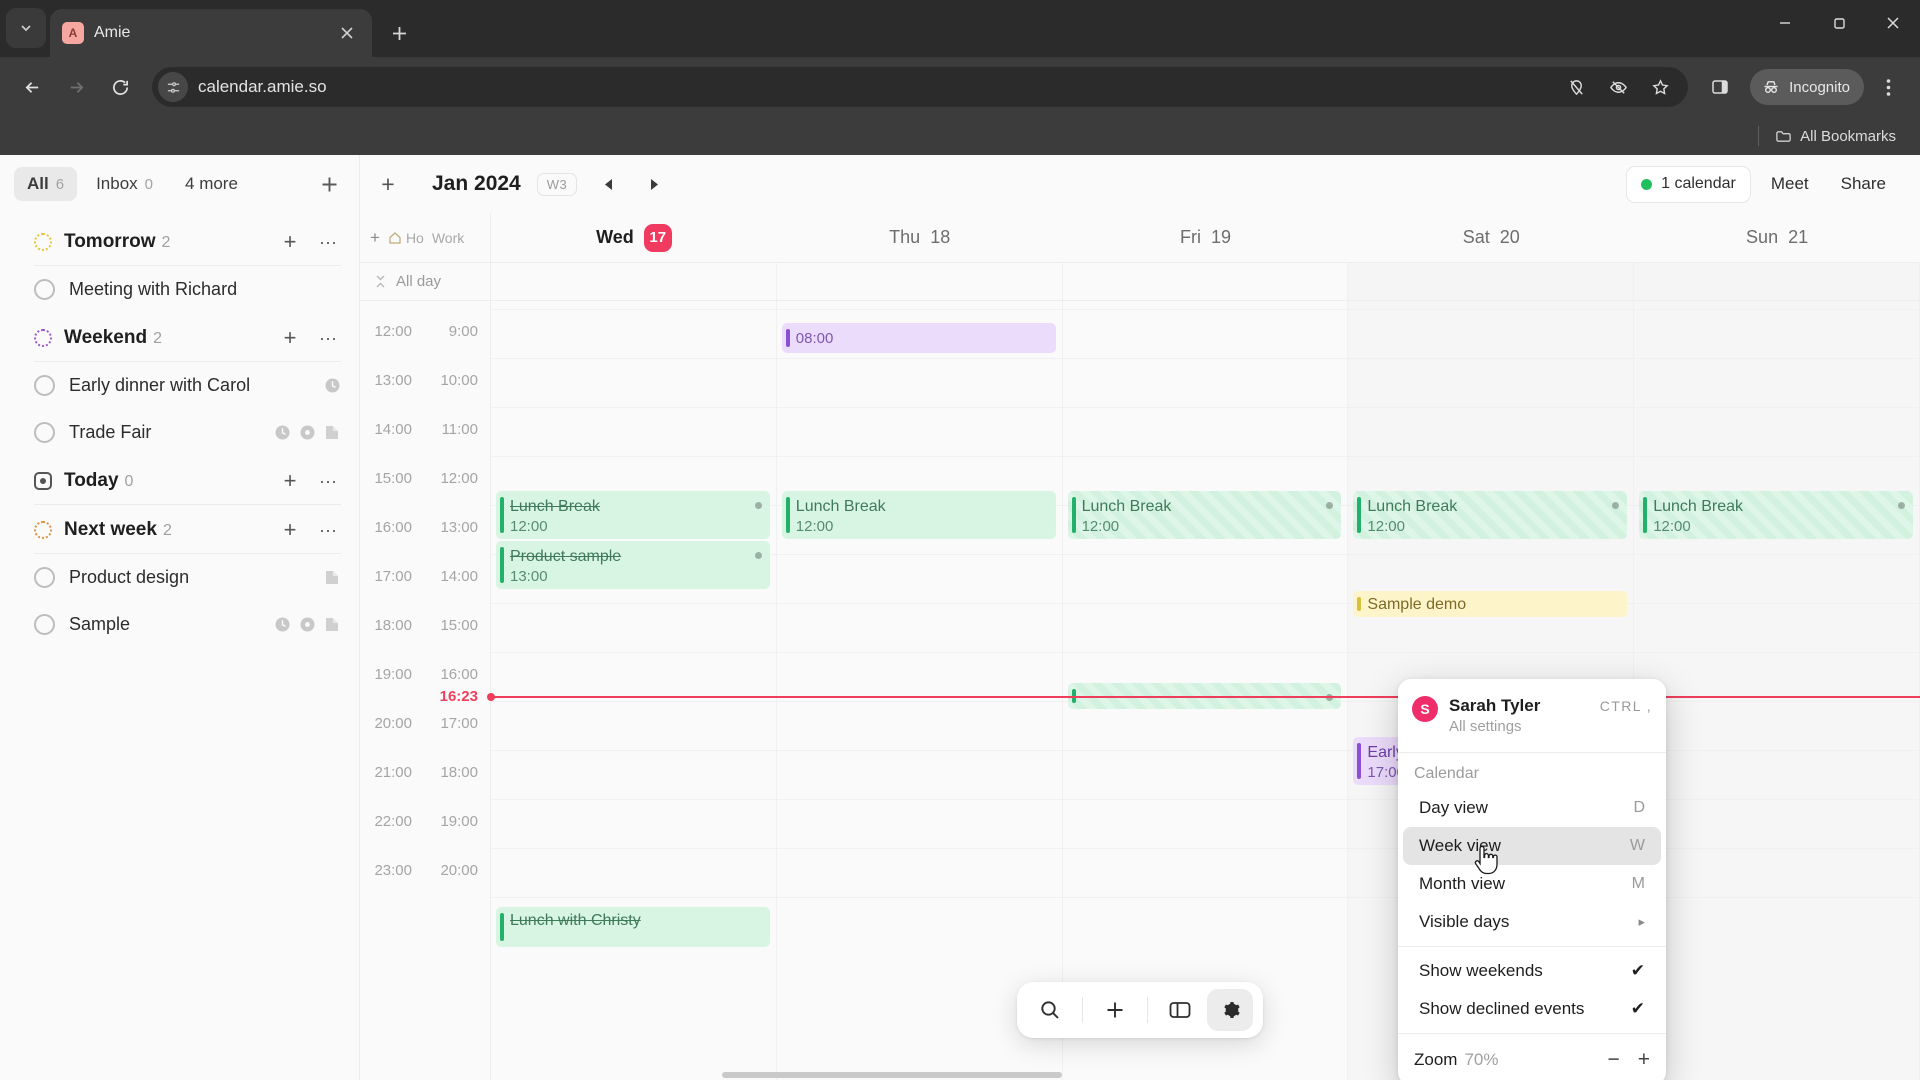 This screenshot has width=1920, height=1080. I want to click on day-header-fri: Fri 19, so click(1206, 237).